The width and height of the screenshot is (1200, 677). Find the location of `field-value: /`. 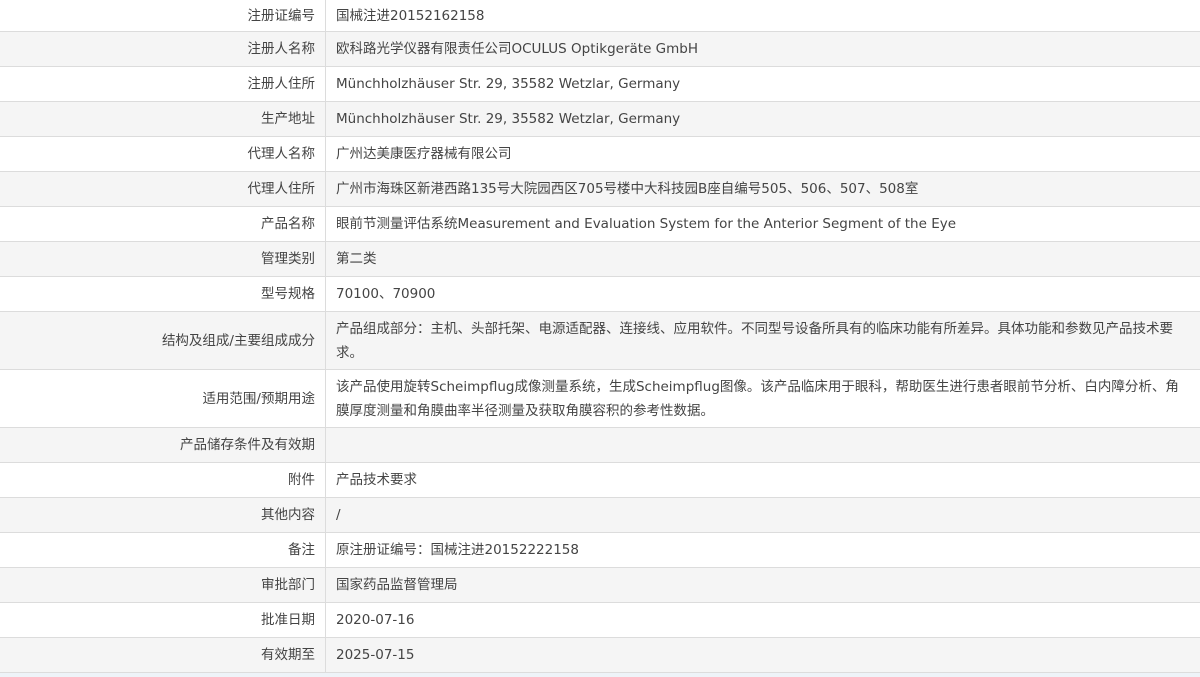

field-value: / is located at coordinates (762, 515).